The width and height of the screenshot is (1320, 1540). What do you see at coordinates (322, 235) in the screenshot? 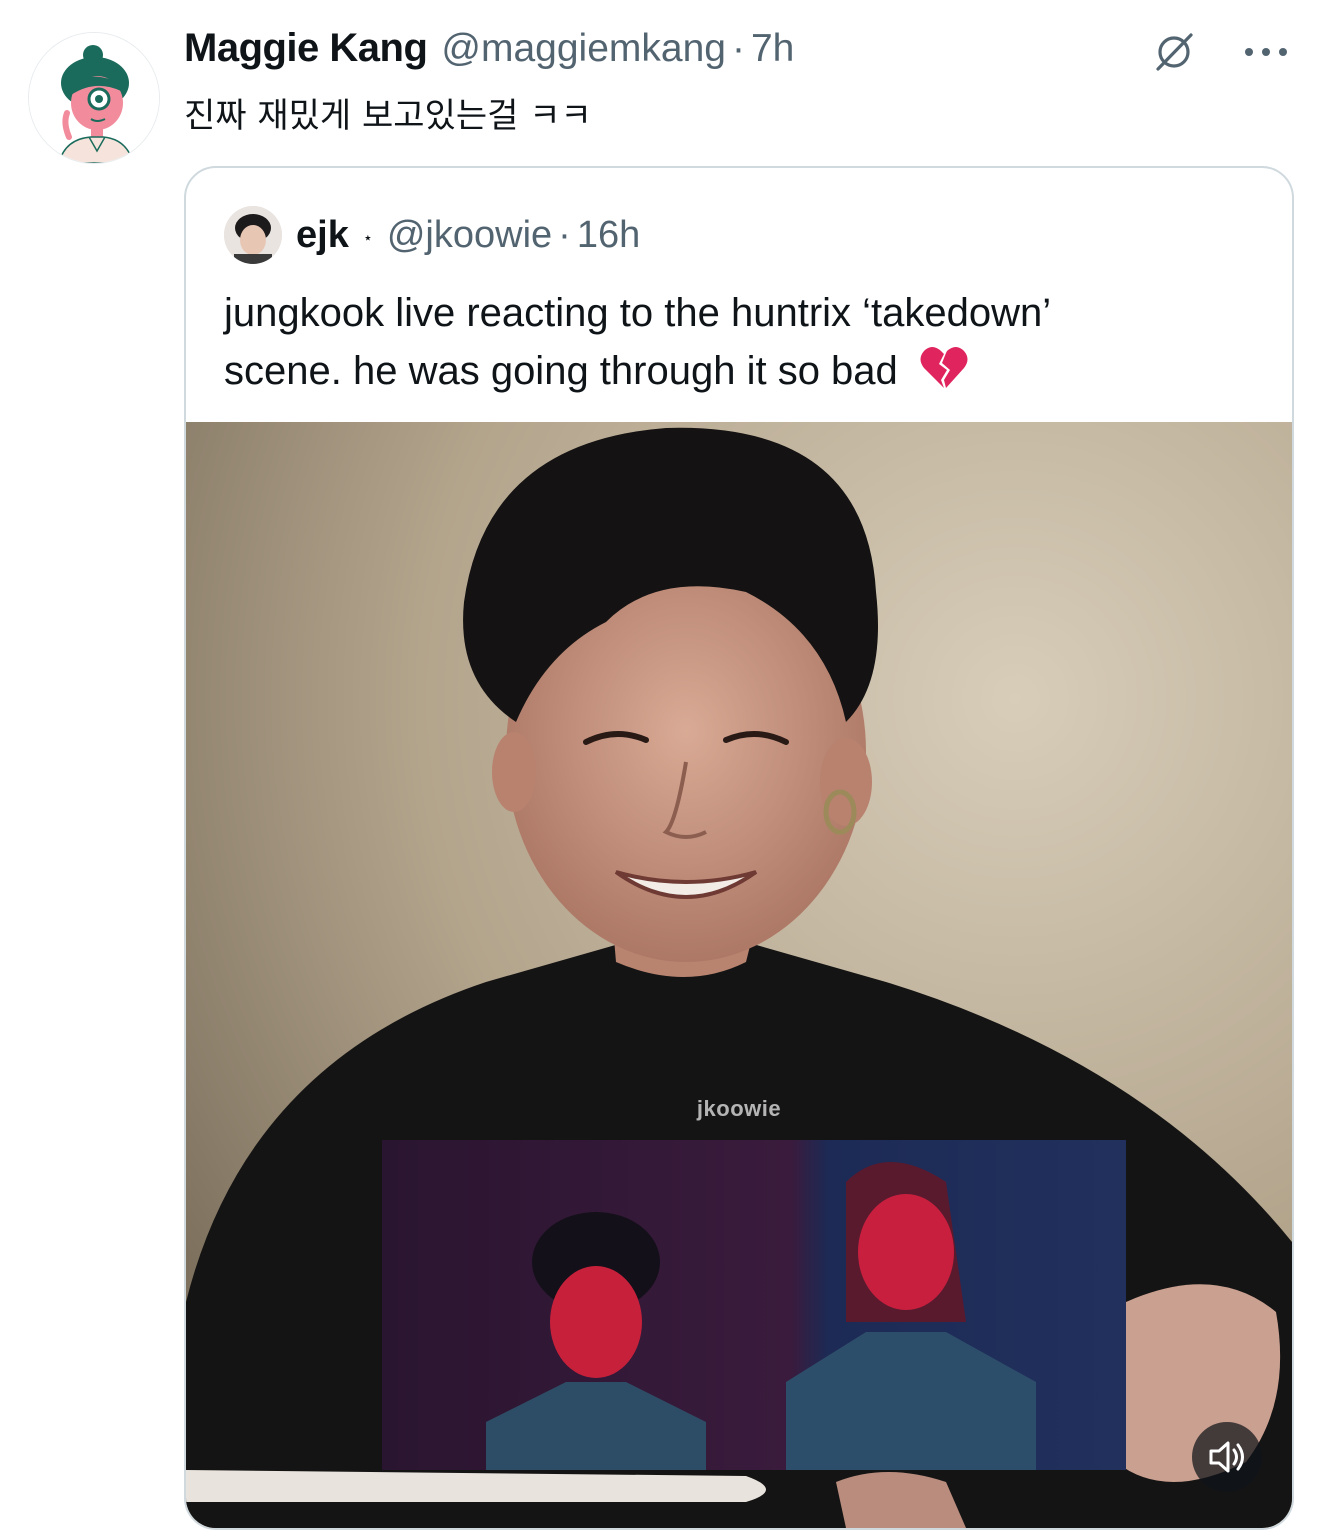
I see `quoted-author-name: ejk` at bounding box center [322, 235].